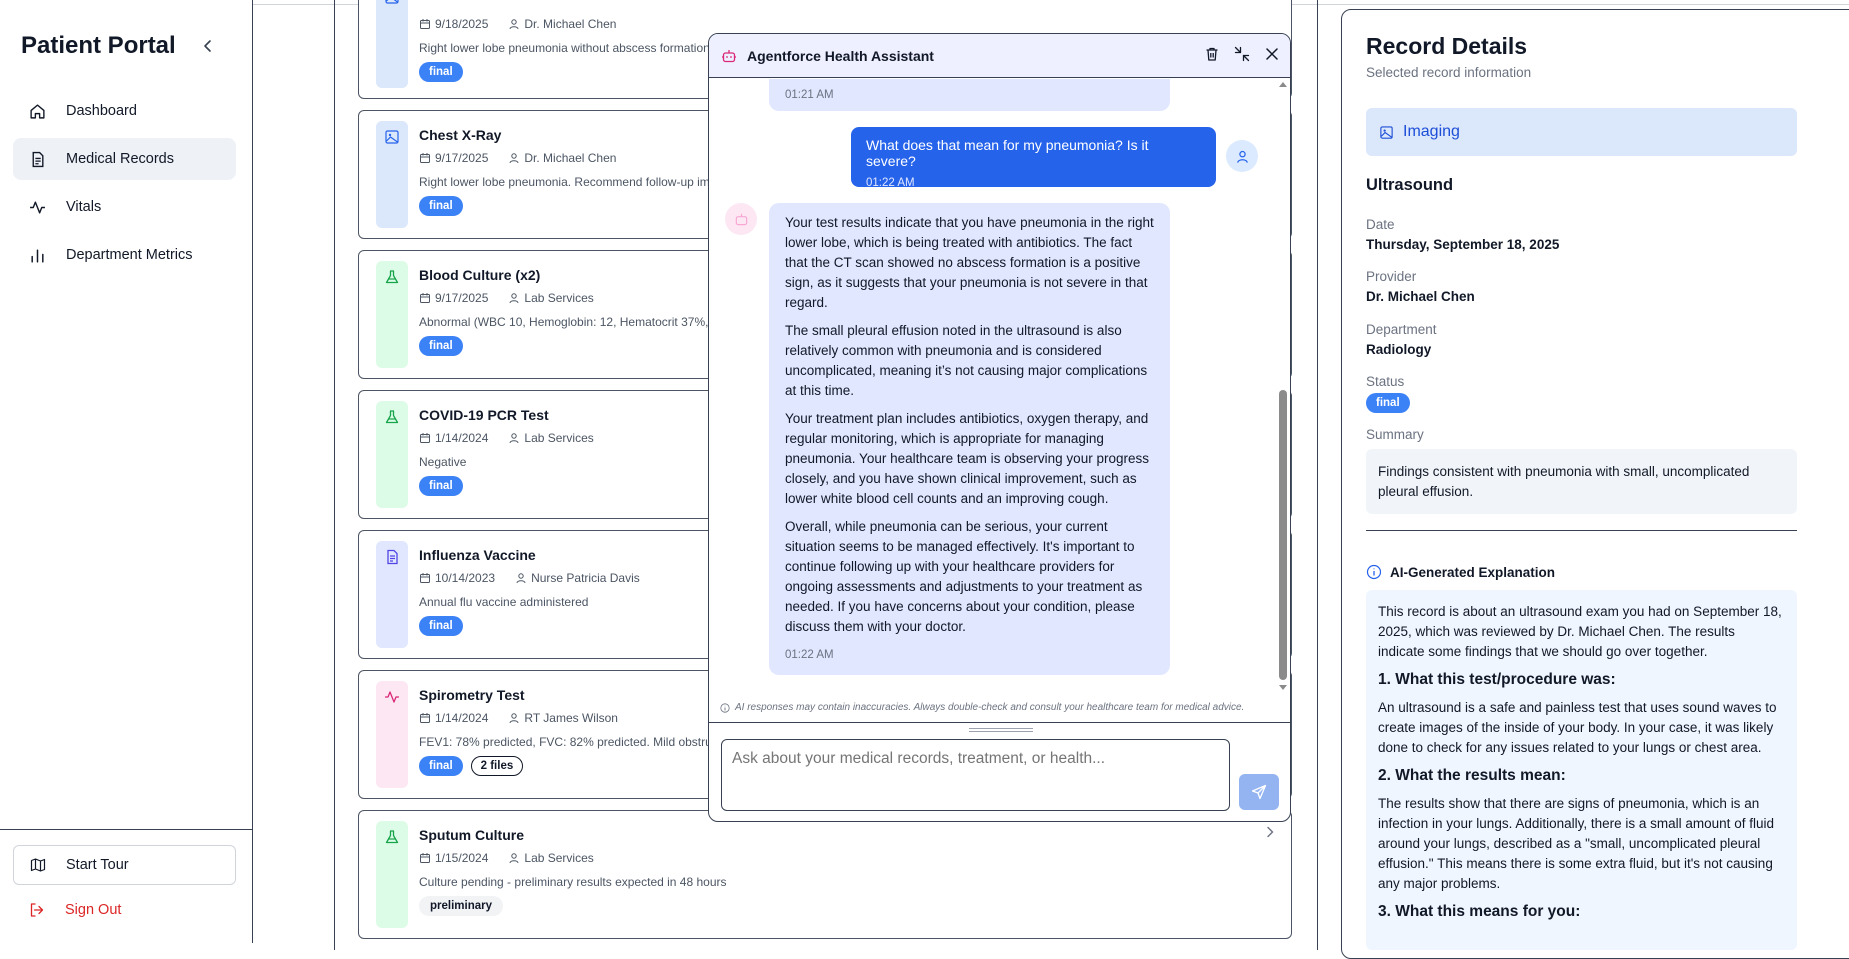 The image size is (1849, 959). I want to click on department-value: Radiology, so click(1399, 349).